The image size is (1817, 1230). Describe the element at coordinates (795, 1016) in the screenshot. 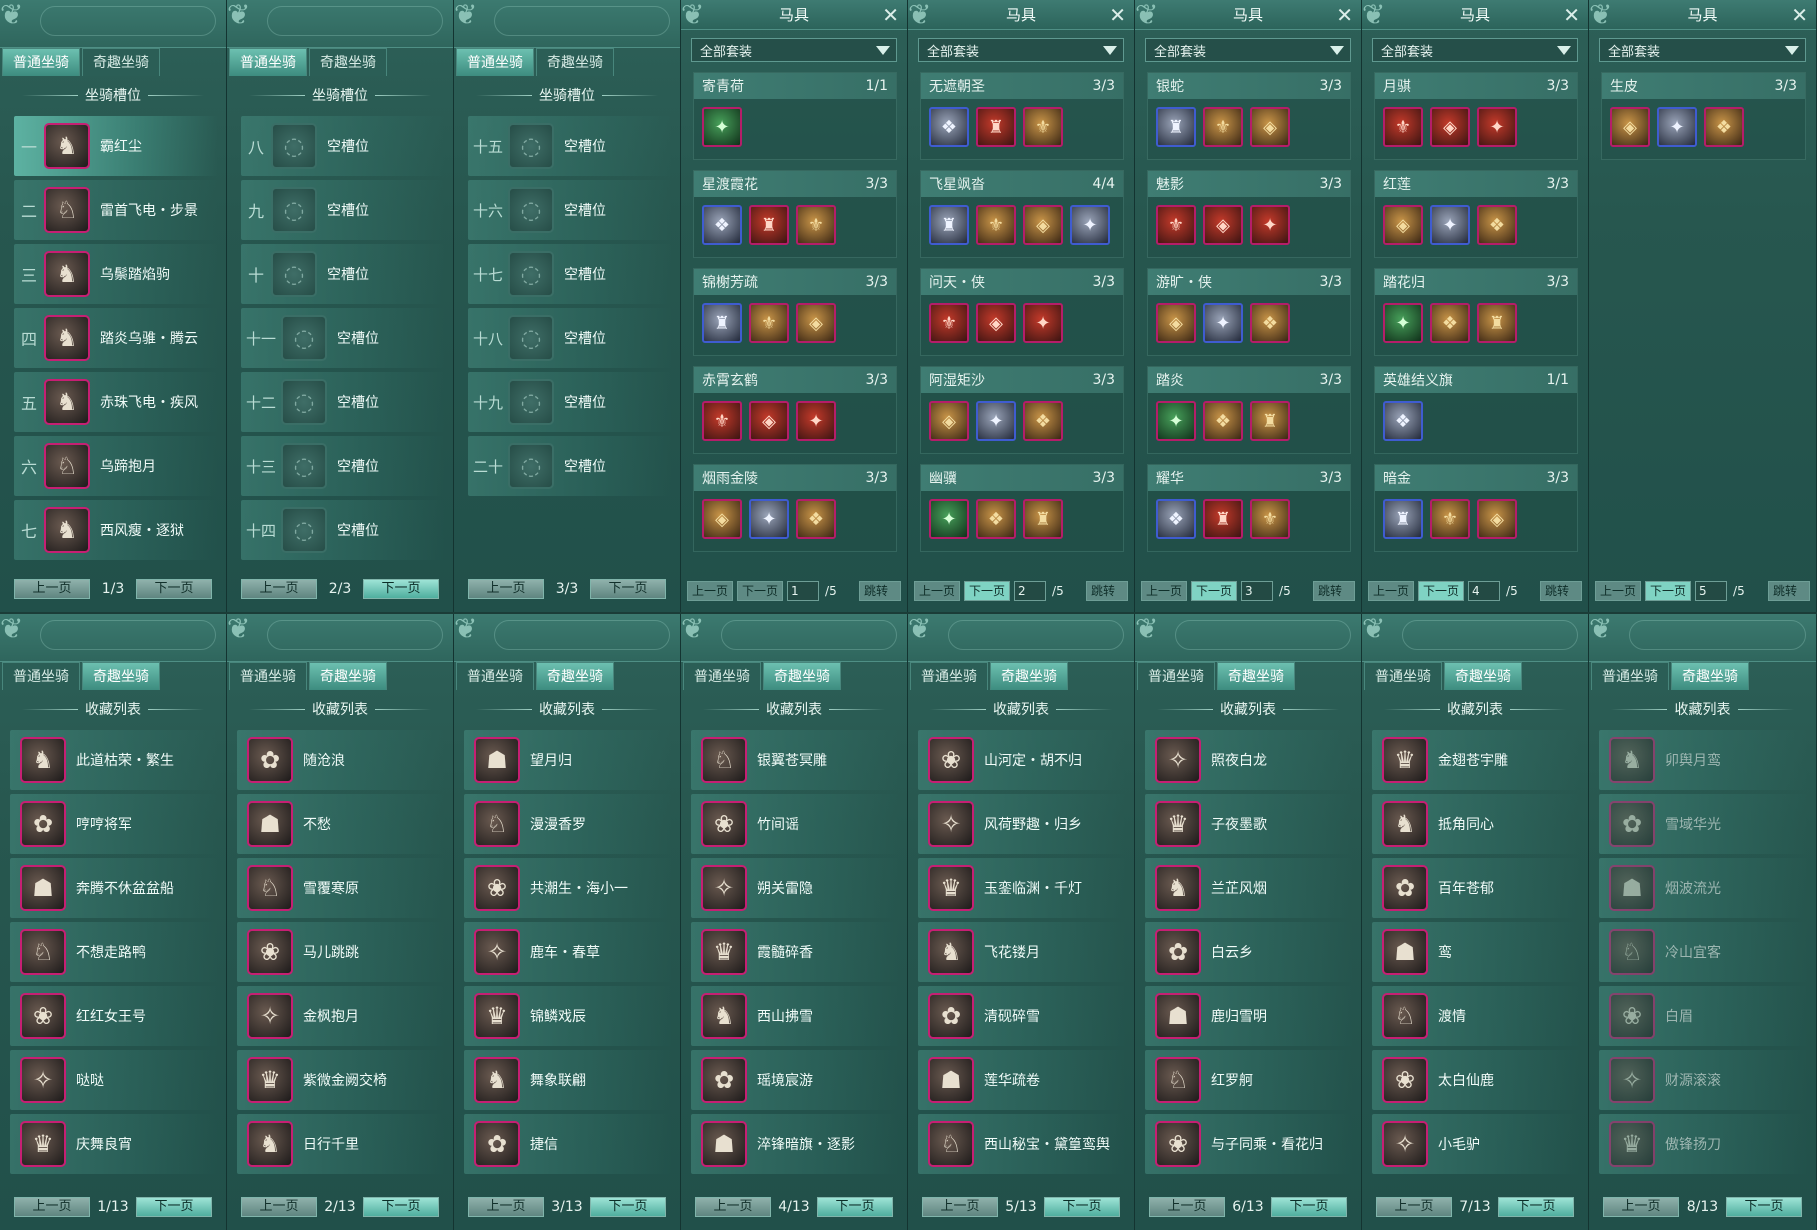

I see `collection-row: ♞ 西山拂雪` at that location.